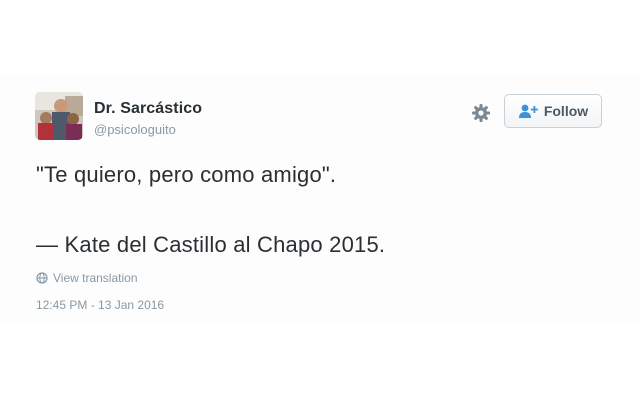  I want to click on display-name: Dr. Sarcástico, so click(148, 109).